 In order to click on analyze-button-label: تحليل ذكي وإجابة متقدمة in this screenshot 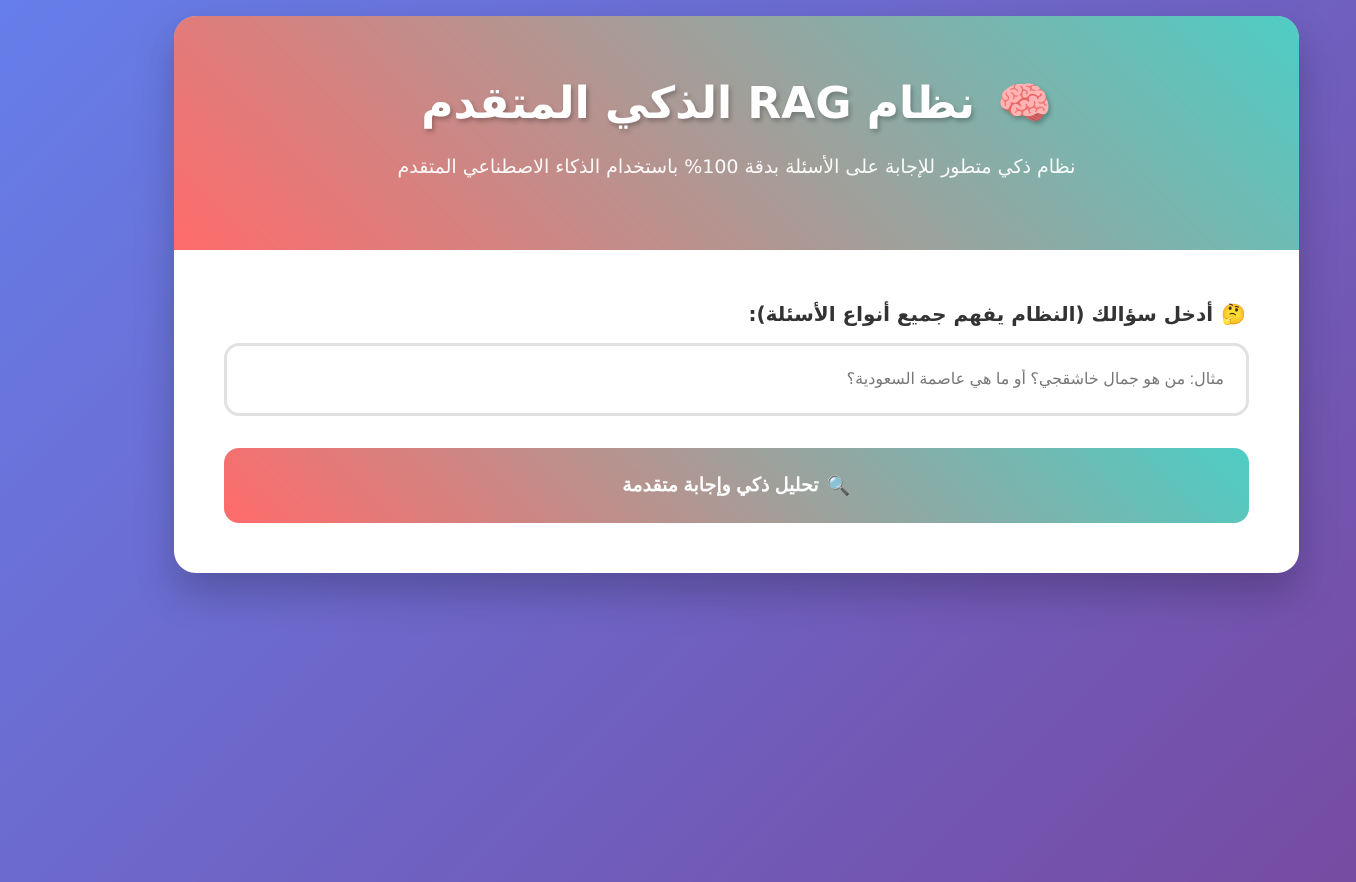, I will do `click(720, 485)`.